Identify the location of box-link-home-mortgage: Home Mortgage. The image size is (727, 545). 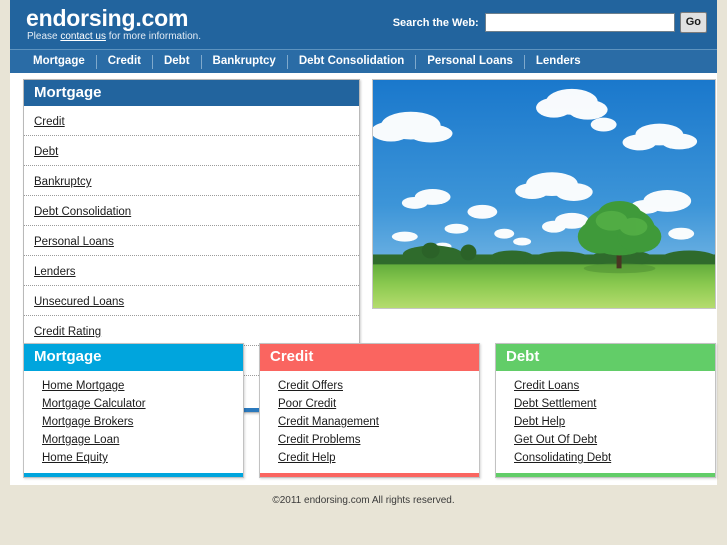
(133, 386).